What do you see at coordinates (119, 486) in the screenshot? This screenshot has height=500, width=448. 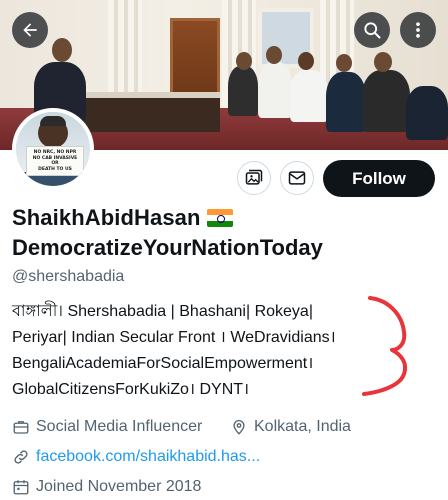 I see `joined-text: Joined November 2018` at bounding box center [119, 486].